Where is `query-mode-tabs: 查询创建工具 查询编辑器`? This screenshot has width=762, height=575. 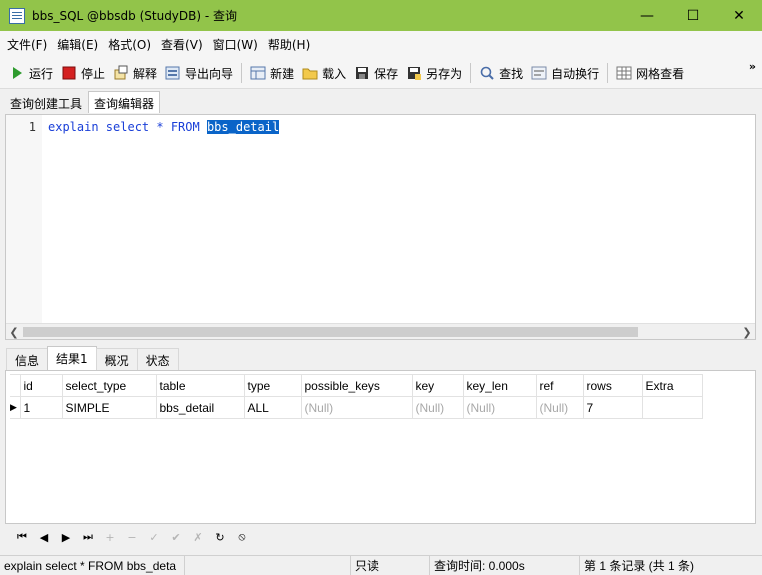
query-mode-tabs: 查询创建工具 查询编辑器 is located at coordinates (381, 101).